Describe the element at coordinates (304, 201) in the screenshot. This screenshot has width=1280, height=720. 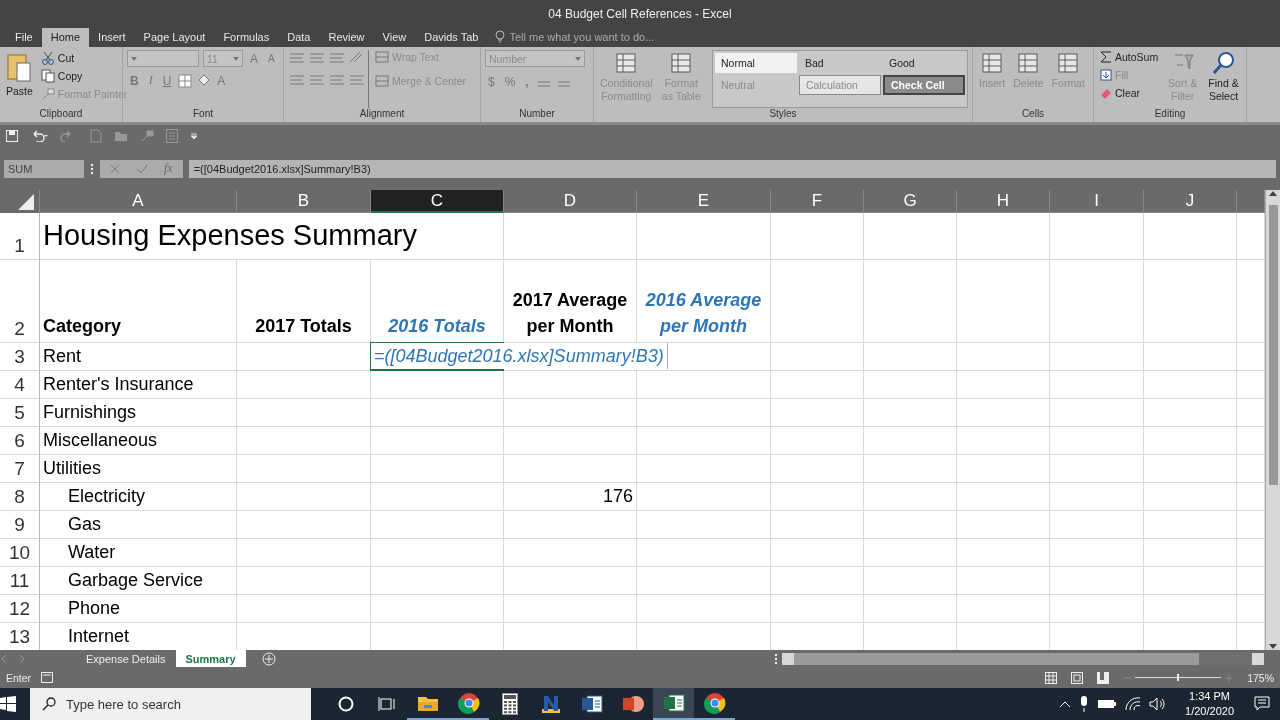
I see `column-header: B` at that location.